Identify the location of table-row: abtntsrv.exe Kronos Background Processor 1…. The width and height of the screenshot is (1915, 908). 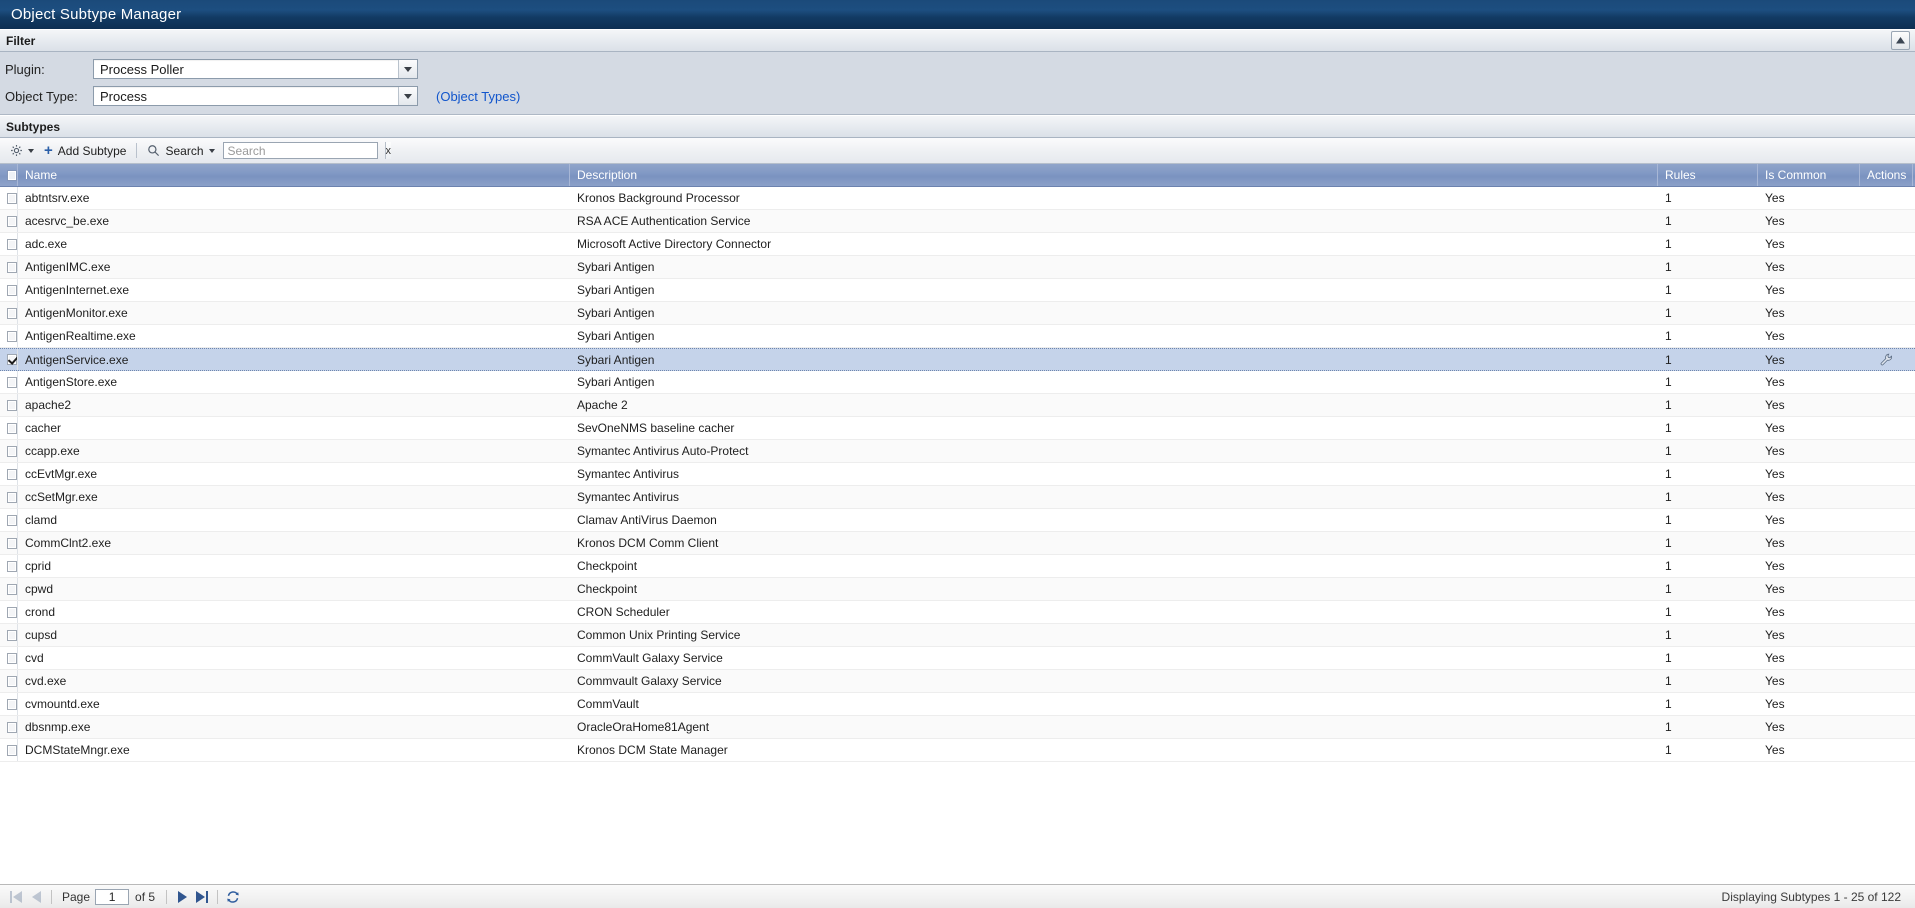
(957, 198).